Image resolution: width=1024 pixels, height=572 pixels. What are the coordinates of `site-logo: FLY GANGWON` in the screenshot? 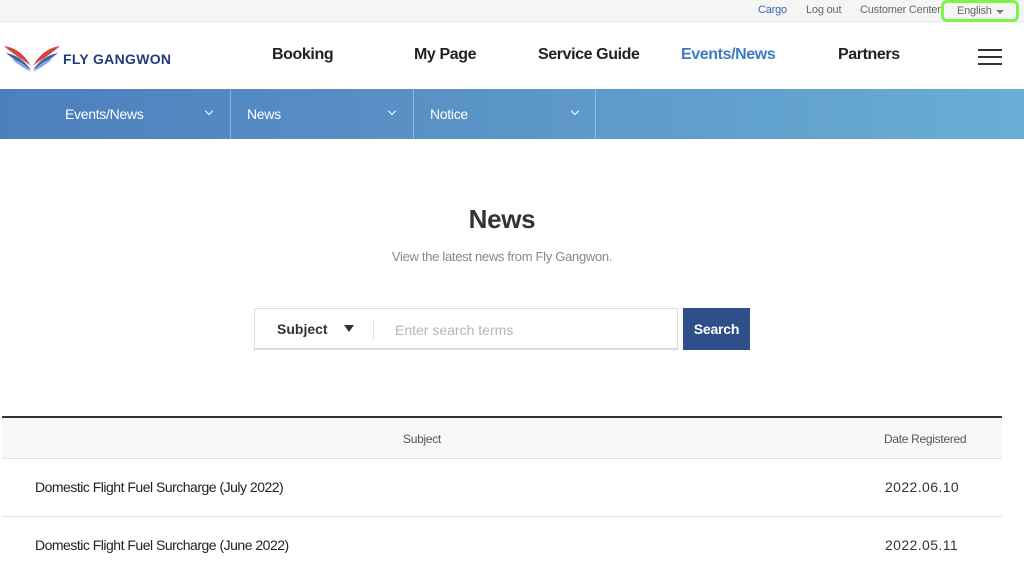 It's located at (92, 57).